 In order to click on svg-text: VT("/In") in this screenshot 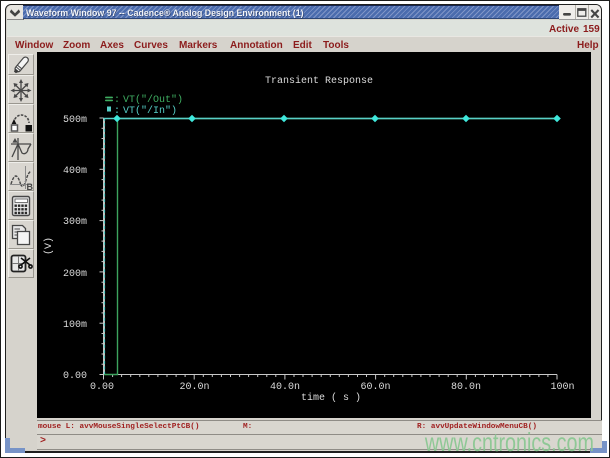, I will do `click(150, 111)`.